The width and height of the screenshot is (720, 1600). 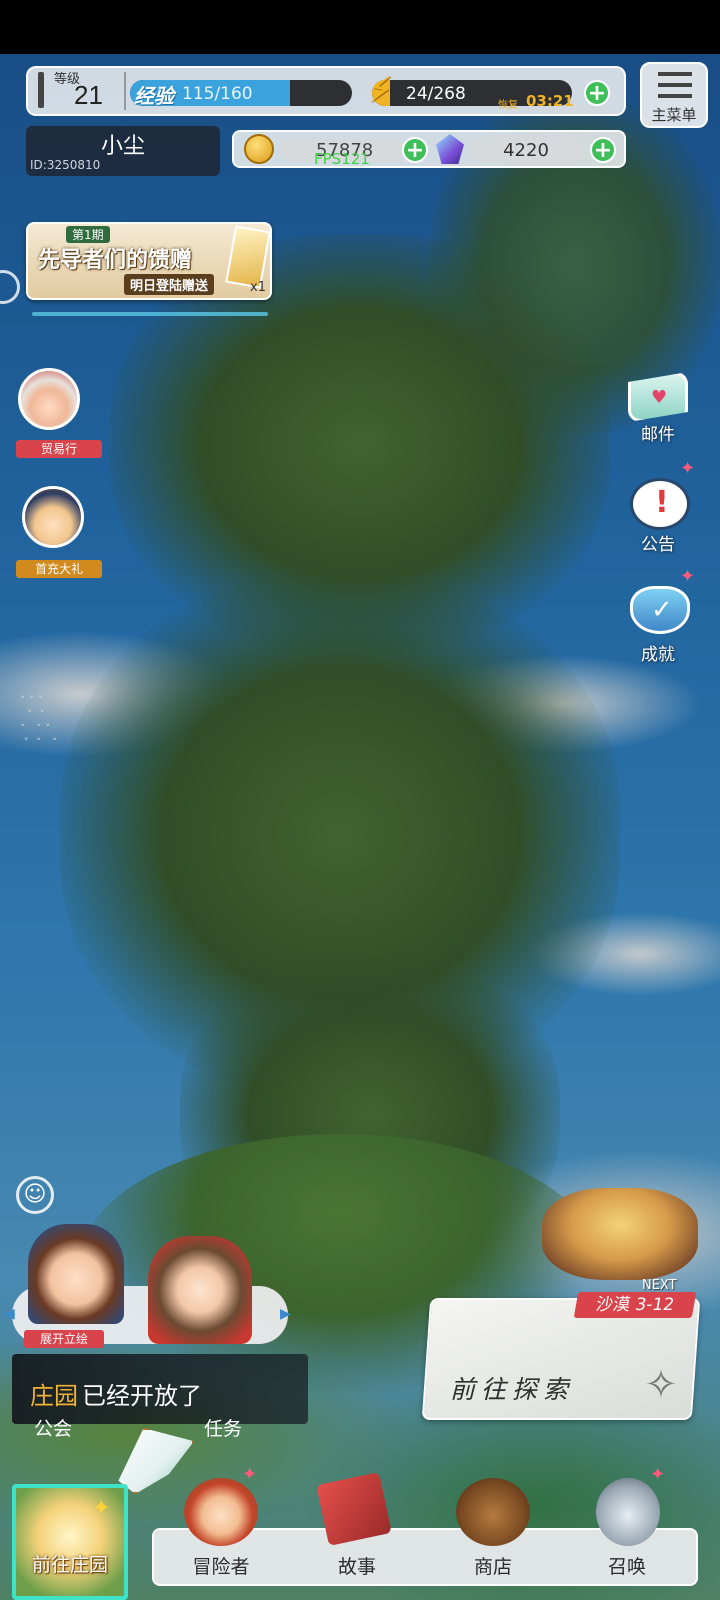 What do you see at coordinates (221, 1565) in the screenshot?
I see `adventurer-nav-label: 冒险者` at bounding box center [221, 1565].